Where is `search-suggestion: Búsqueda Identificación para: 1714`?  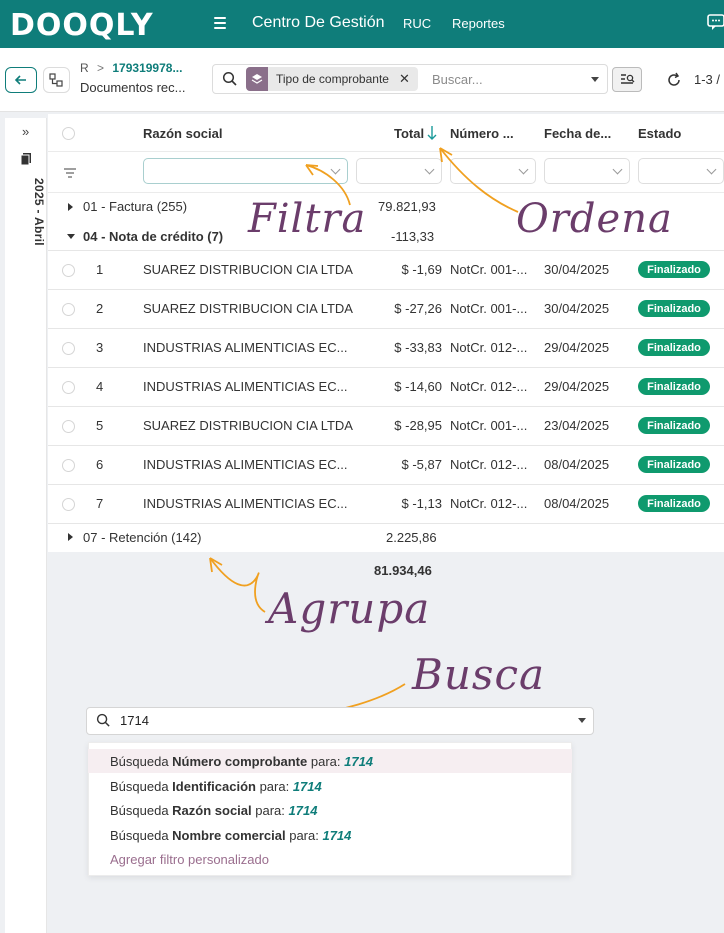
search-suggestion: Búsqueda Identificación para: 1714 is located at coordinates (216, 786).